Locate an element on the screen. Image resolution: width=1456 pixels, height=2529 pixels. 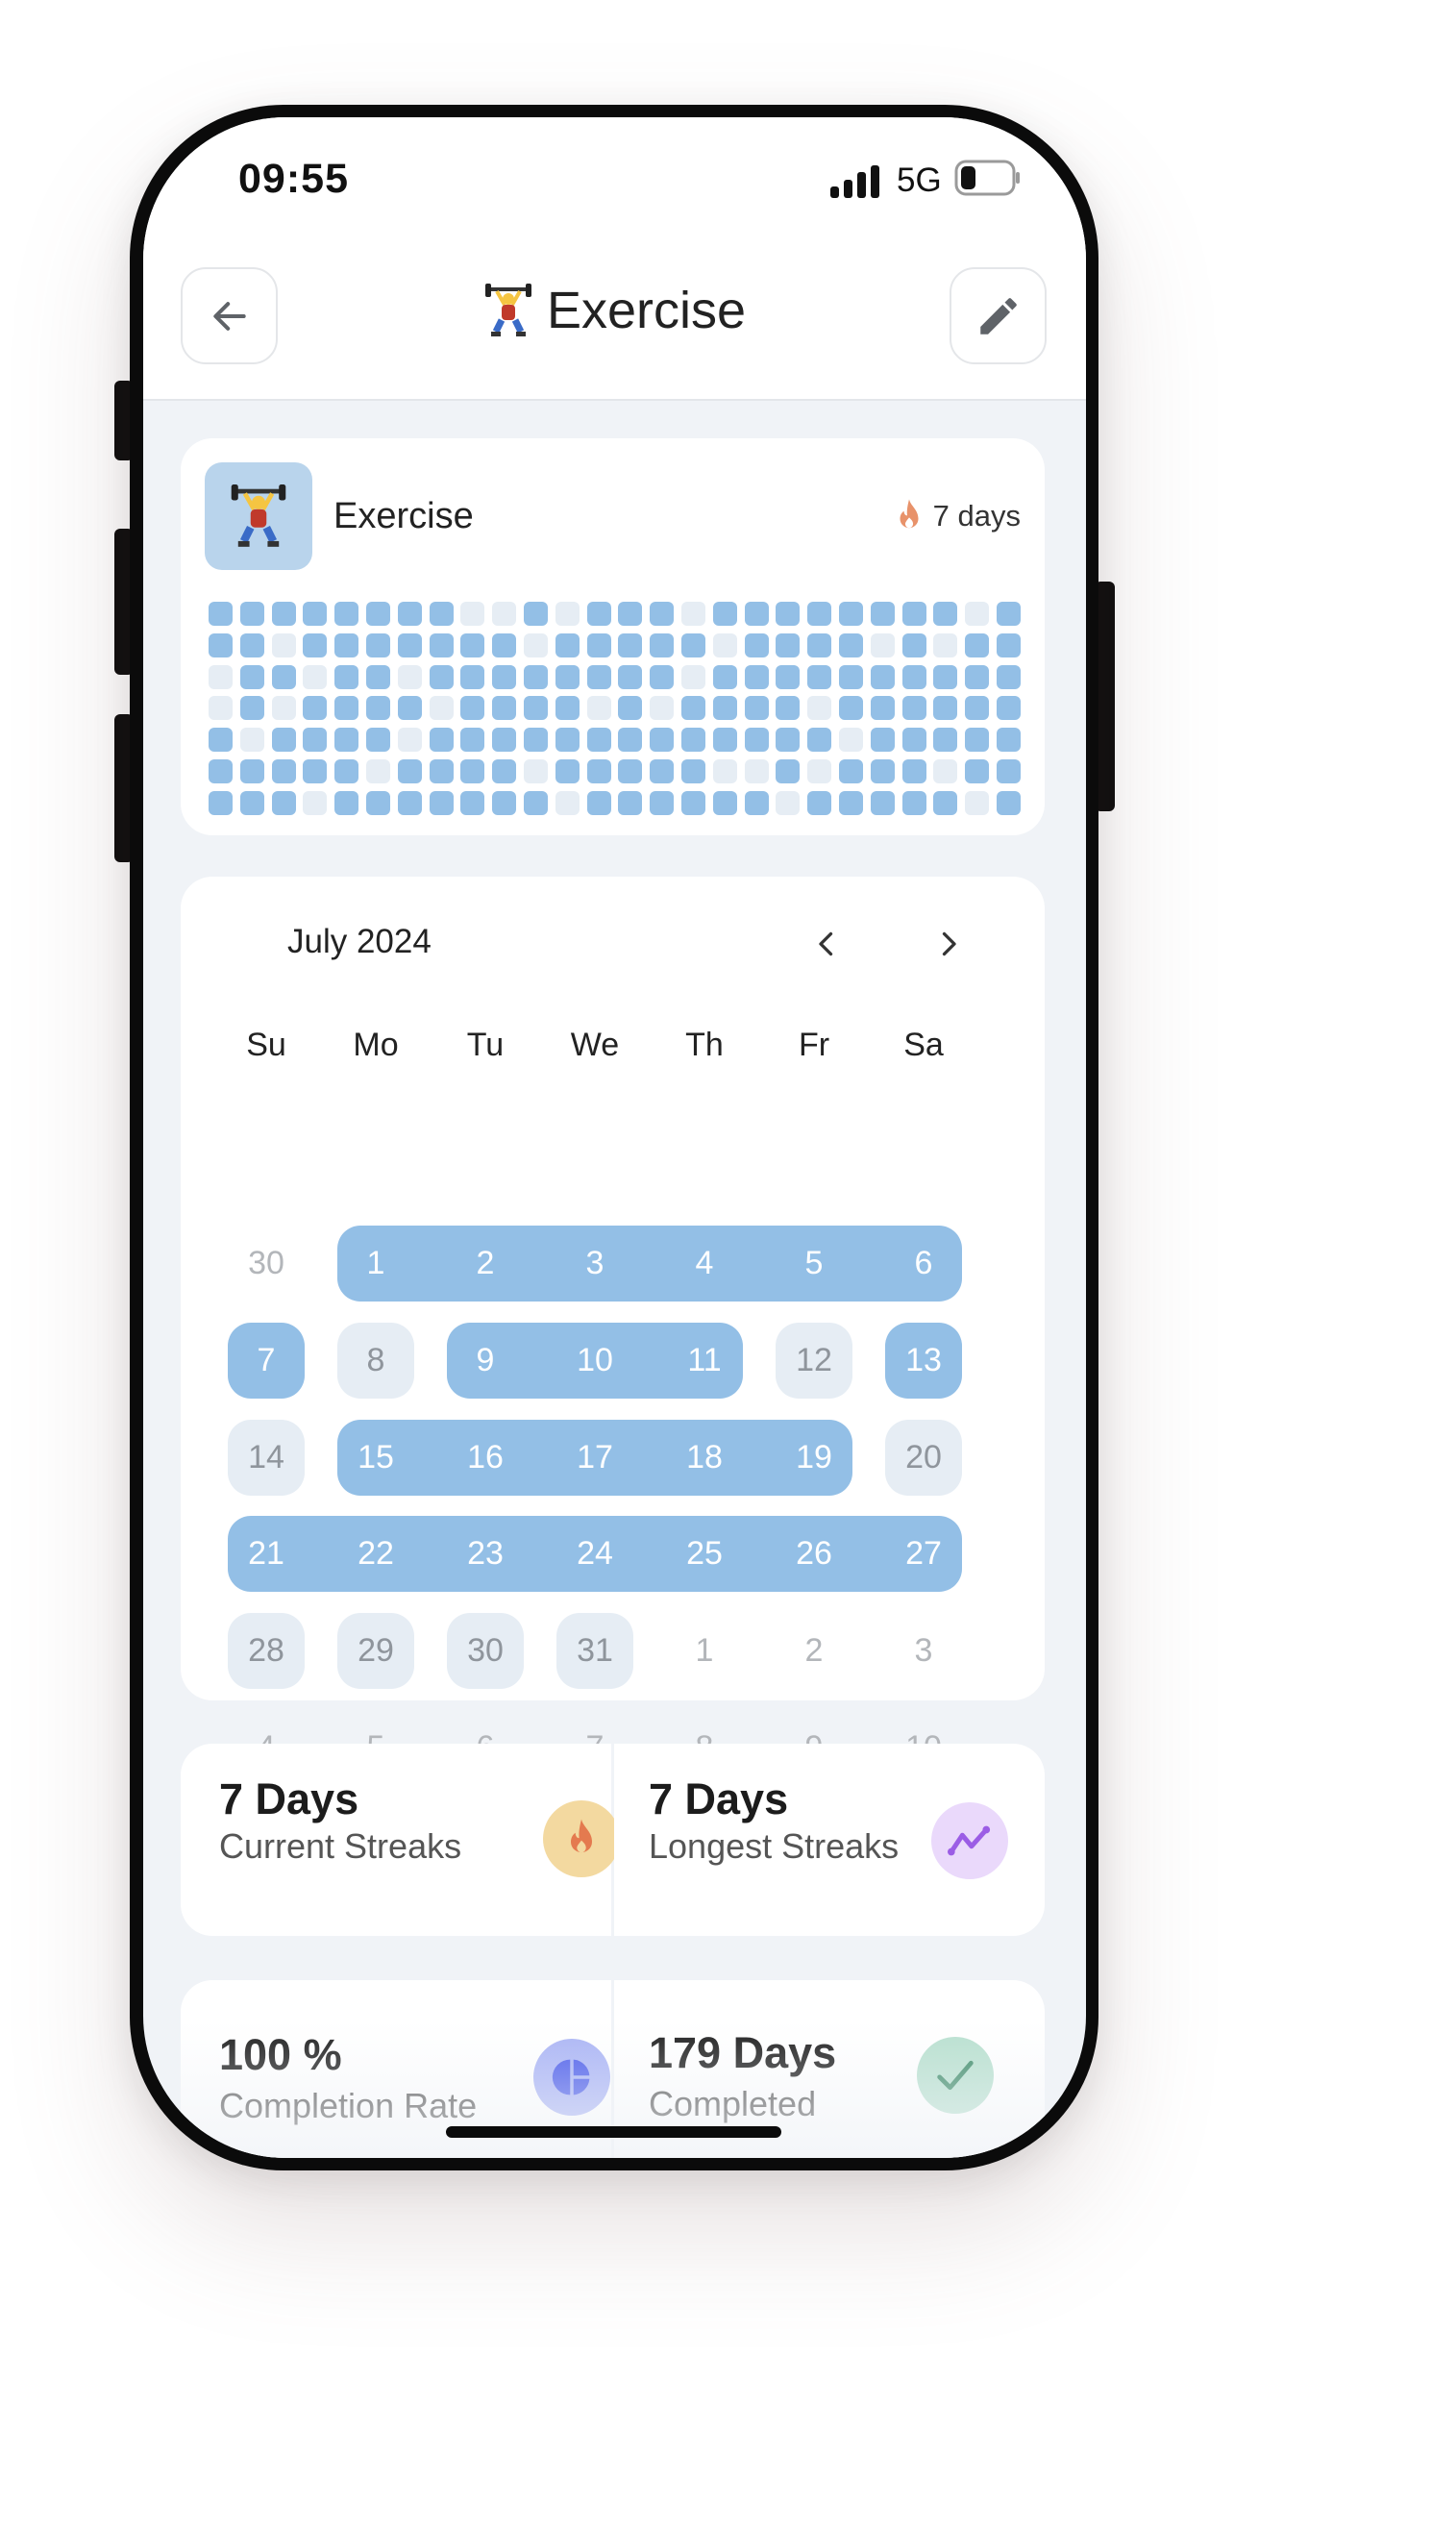
calendar-day-missed: 29 is located at coordinates (376, 1651).